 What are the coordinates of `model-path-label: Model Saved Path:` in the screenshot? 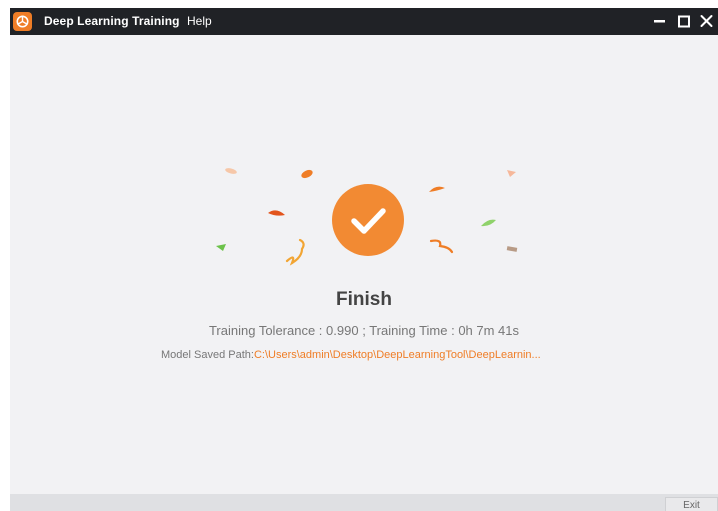 It's located at (207, 355).